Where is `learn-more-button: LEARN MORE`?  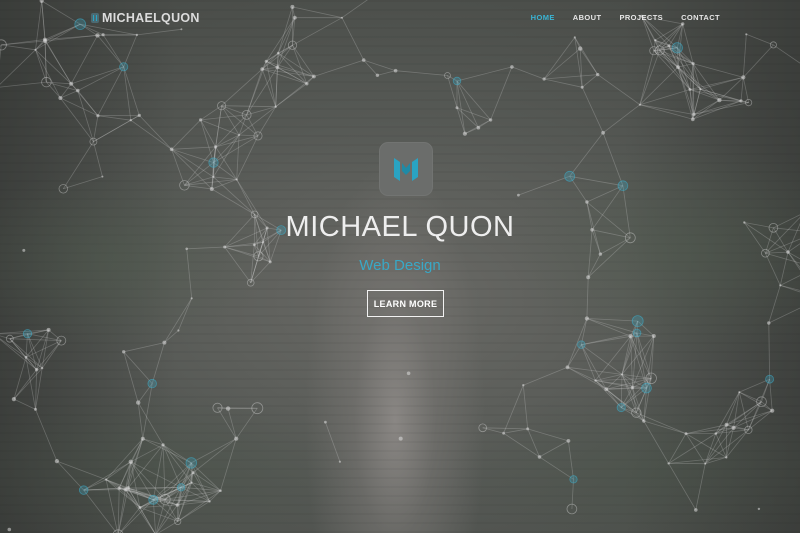
learn-more-button: LEARN MORE is located at coordinates (405, 303).